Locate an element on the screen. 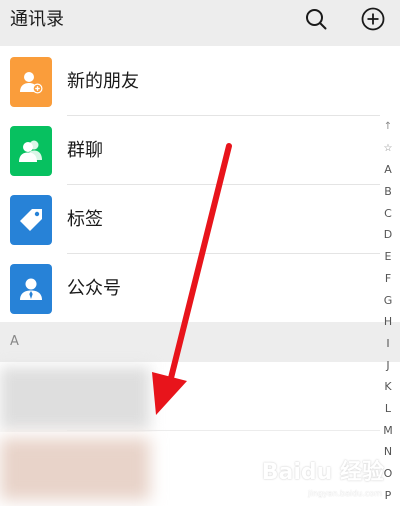 Image resolution: width=400 pixels, height=506 pixels. add-button is located at coordinates (373, 19).